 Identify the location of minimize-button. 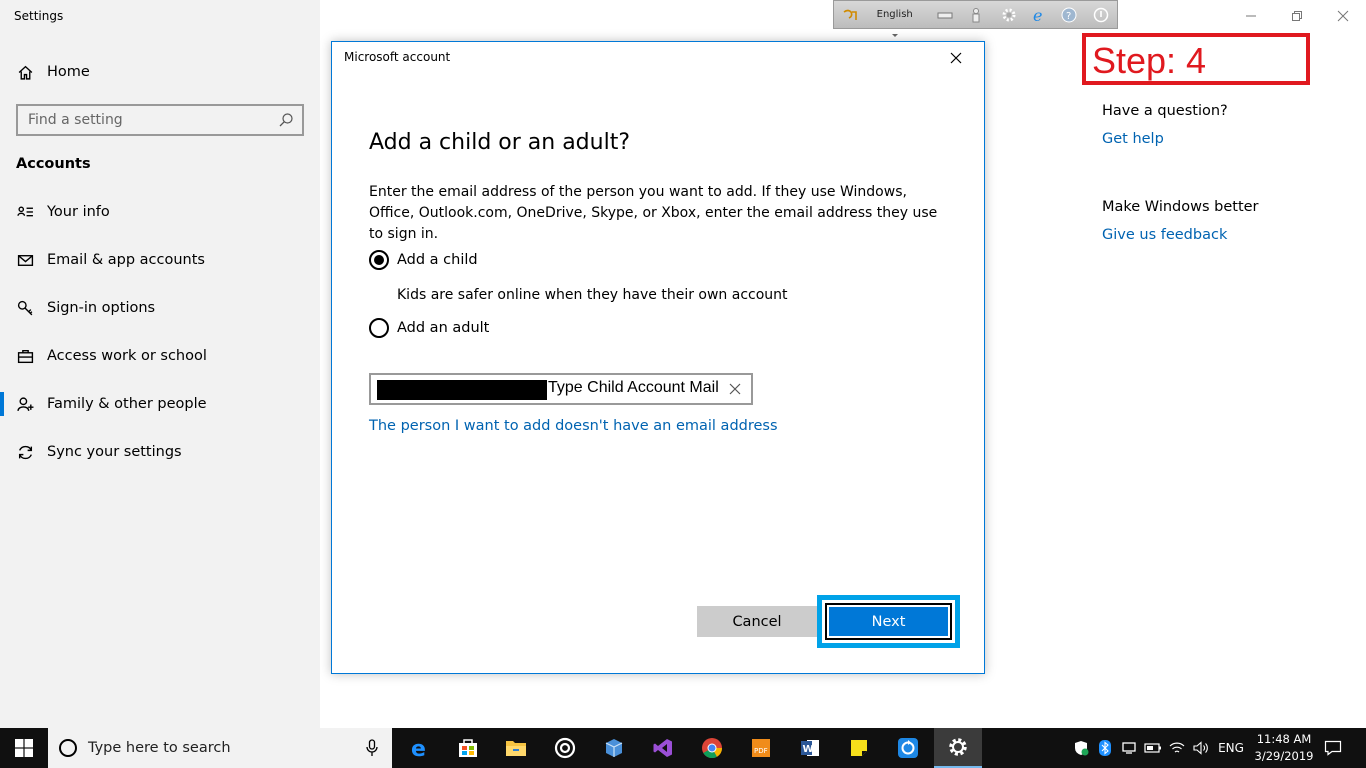
(1251, 16).